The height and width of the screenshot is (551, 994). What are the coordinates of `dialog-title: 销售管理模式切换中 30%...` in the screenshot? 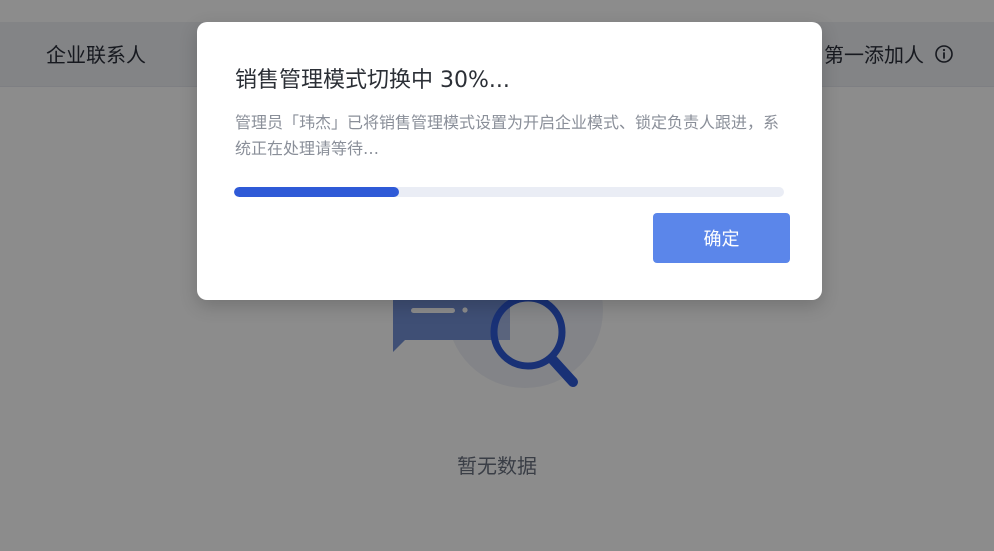 It's located at (372, 80).